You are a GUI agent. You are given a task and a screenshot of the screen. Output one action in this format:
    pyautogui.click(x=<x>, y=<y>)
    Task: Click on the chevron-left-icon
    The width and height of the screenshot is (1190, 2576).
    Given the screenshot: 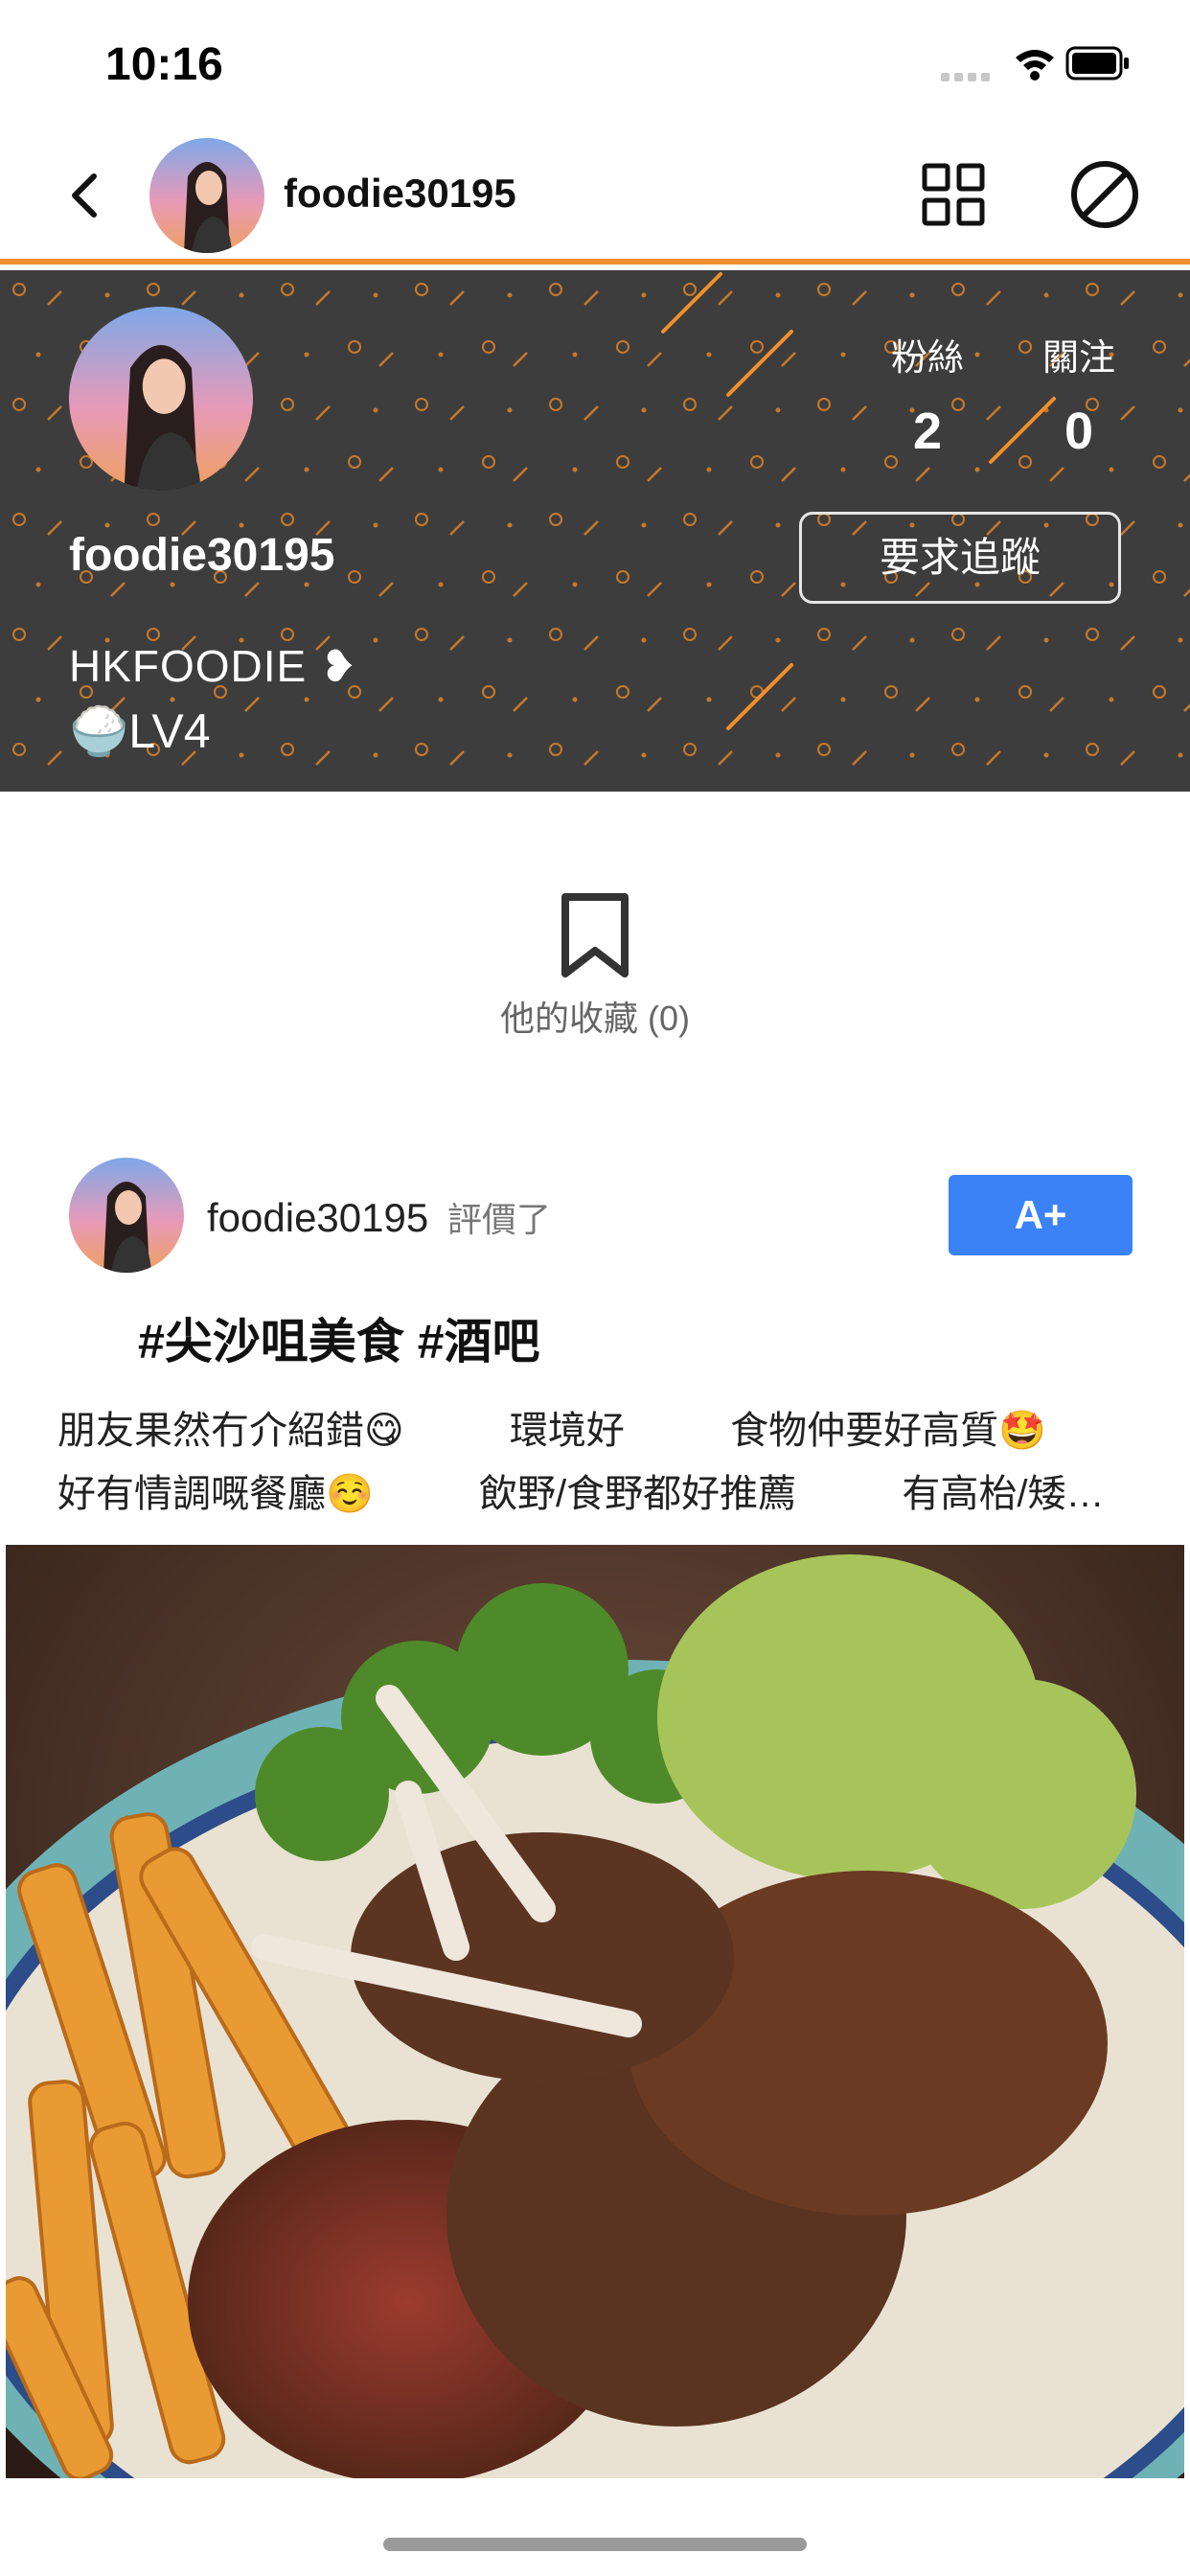 What is the action you would take?
    pyautogui.click(x=85, y=195)
    